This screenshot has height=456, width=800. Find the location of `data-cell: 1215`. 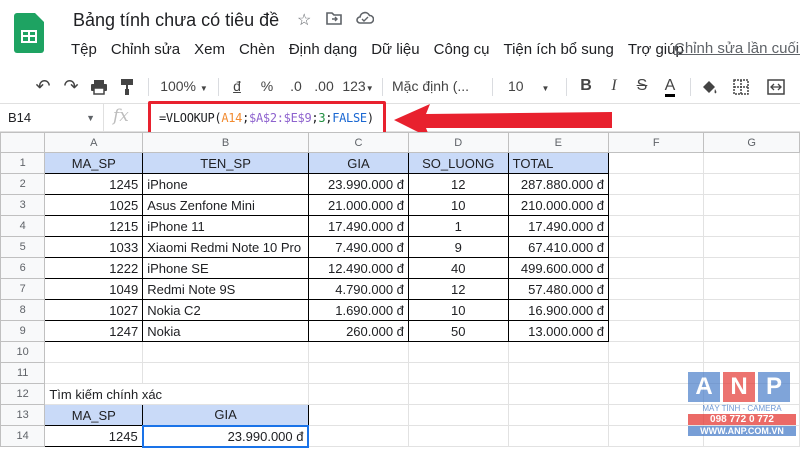

data-cell: 1215 is located at coordinates (94, 226).